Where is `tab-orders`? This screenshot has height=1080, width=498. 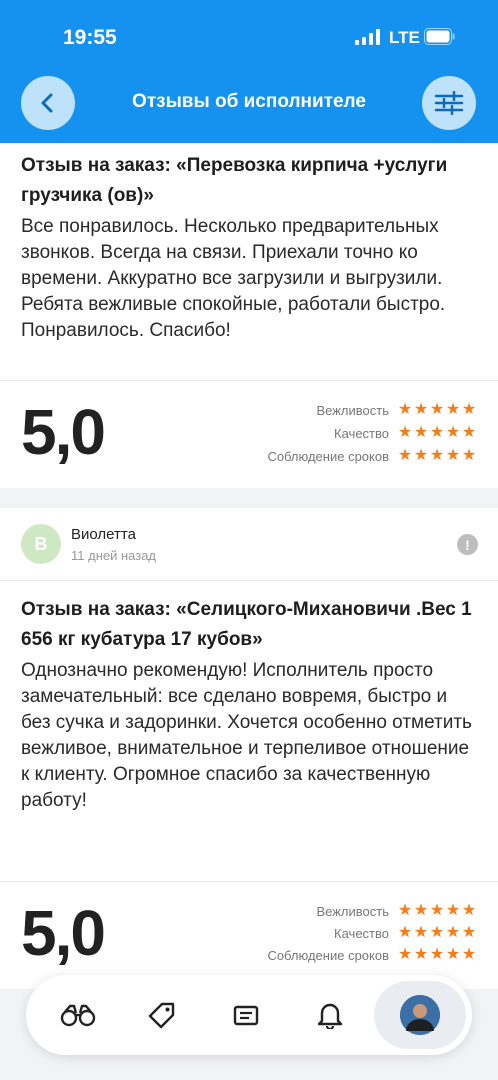 tab-orders is located at coordinates (246, 1015).